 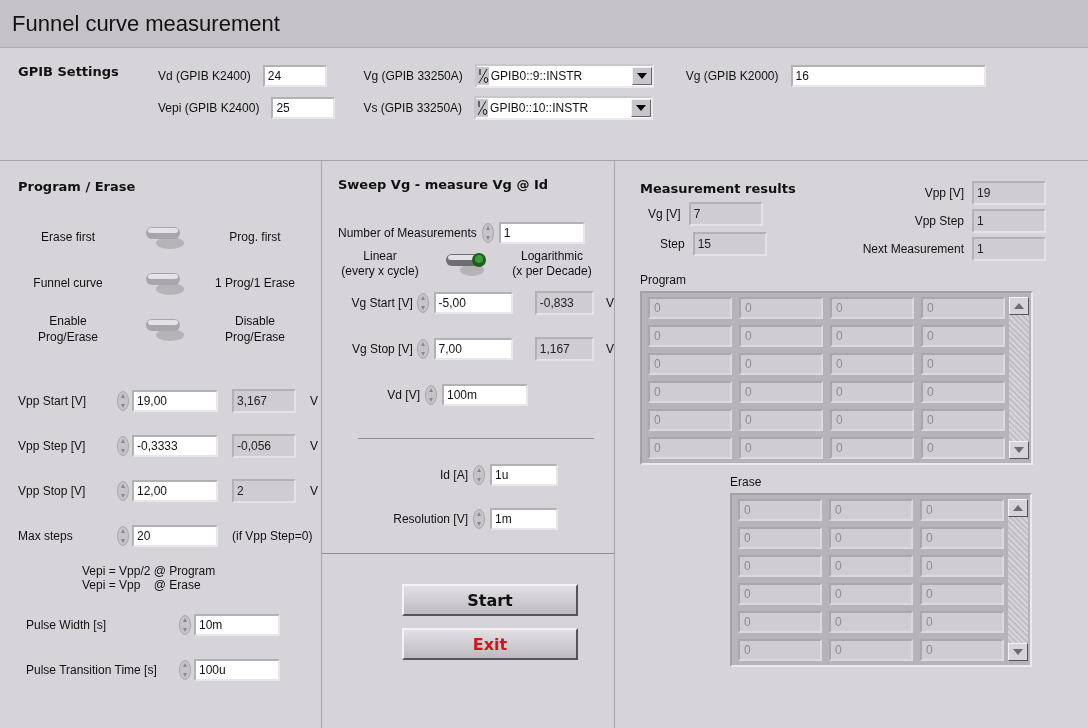 I want to click on field-label: Vpp Step, so click(x=939, y=221).